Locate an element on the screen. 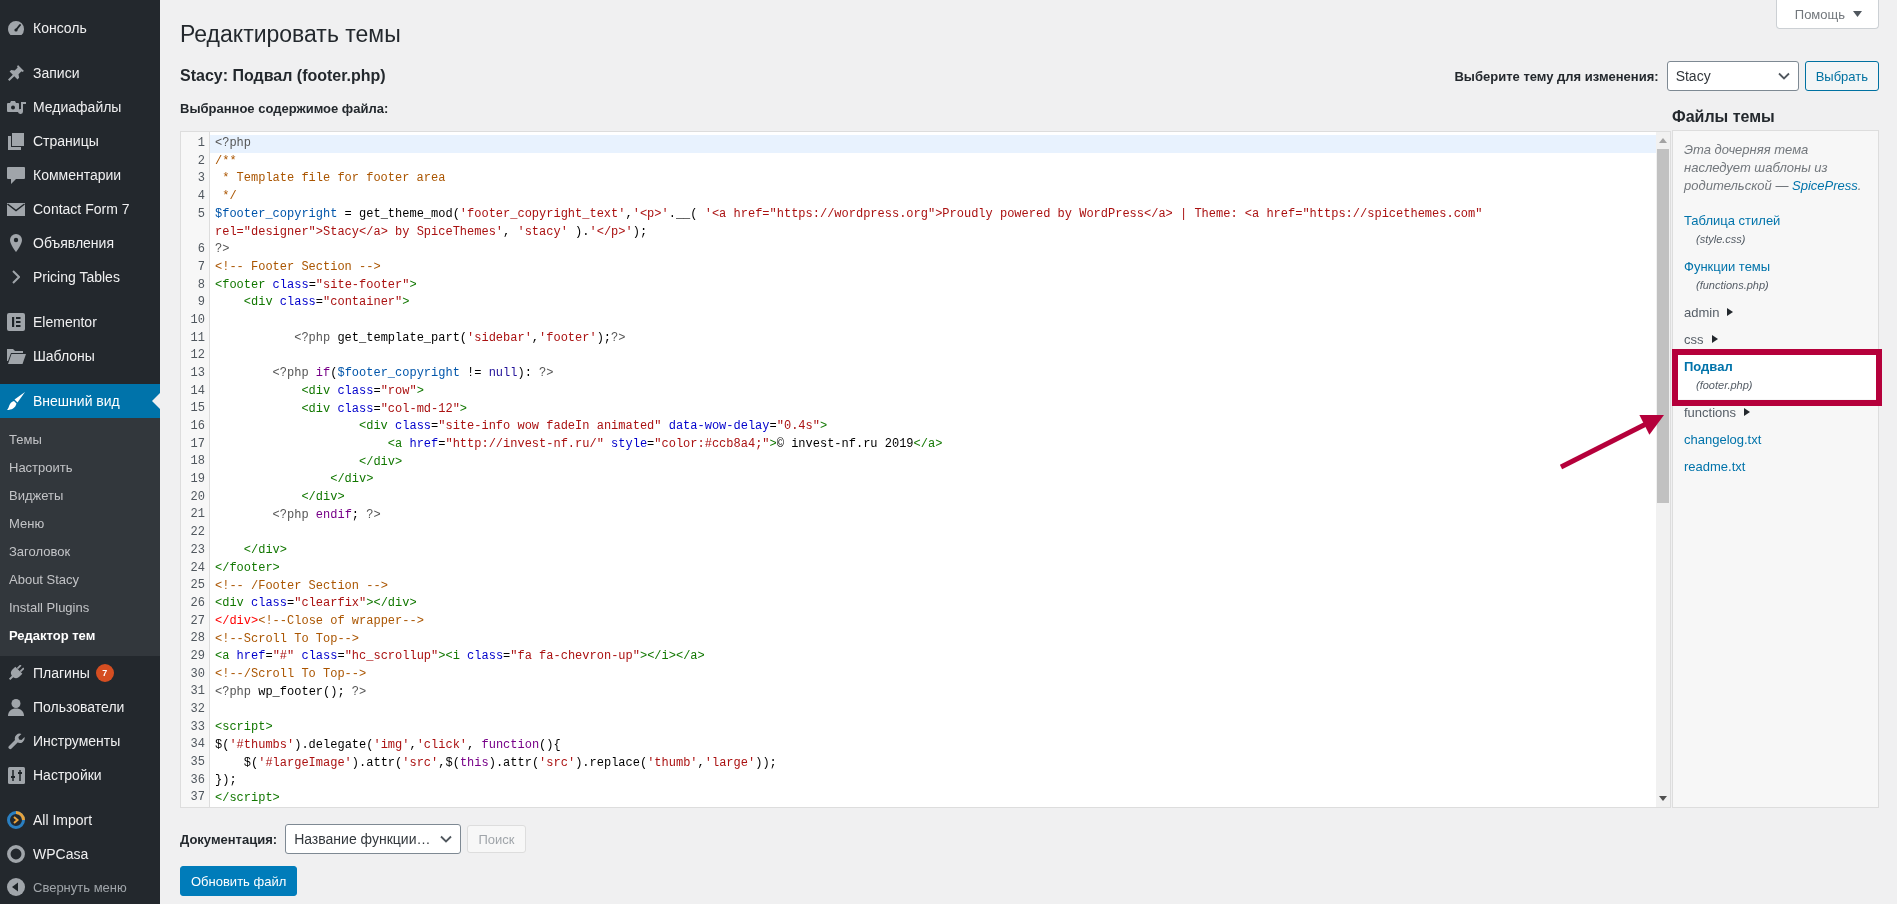  code-line: <?php wp_footer(); ?> is located at coordinates (291, 692).